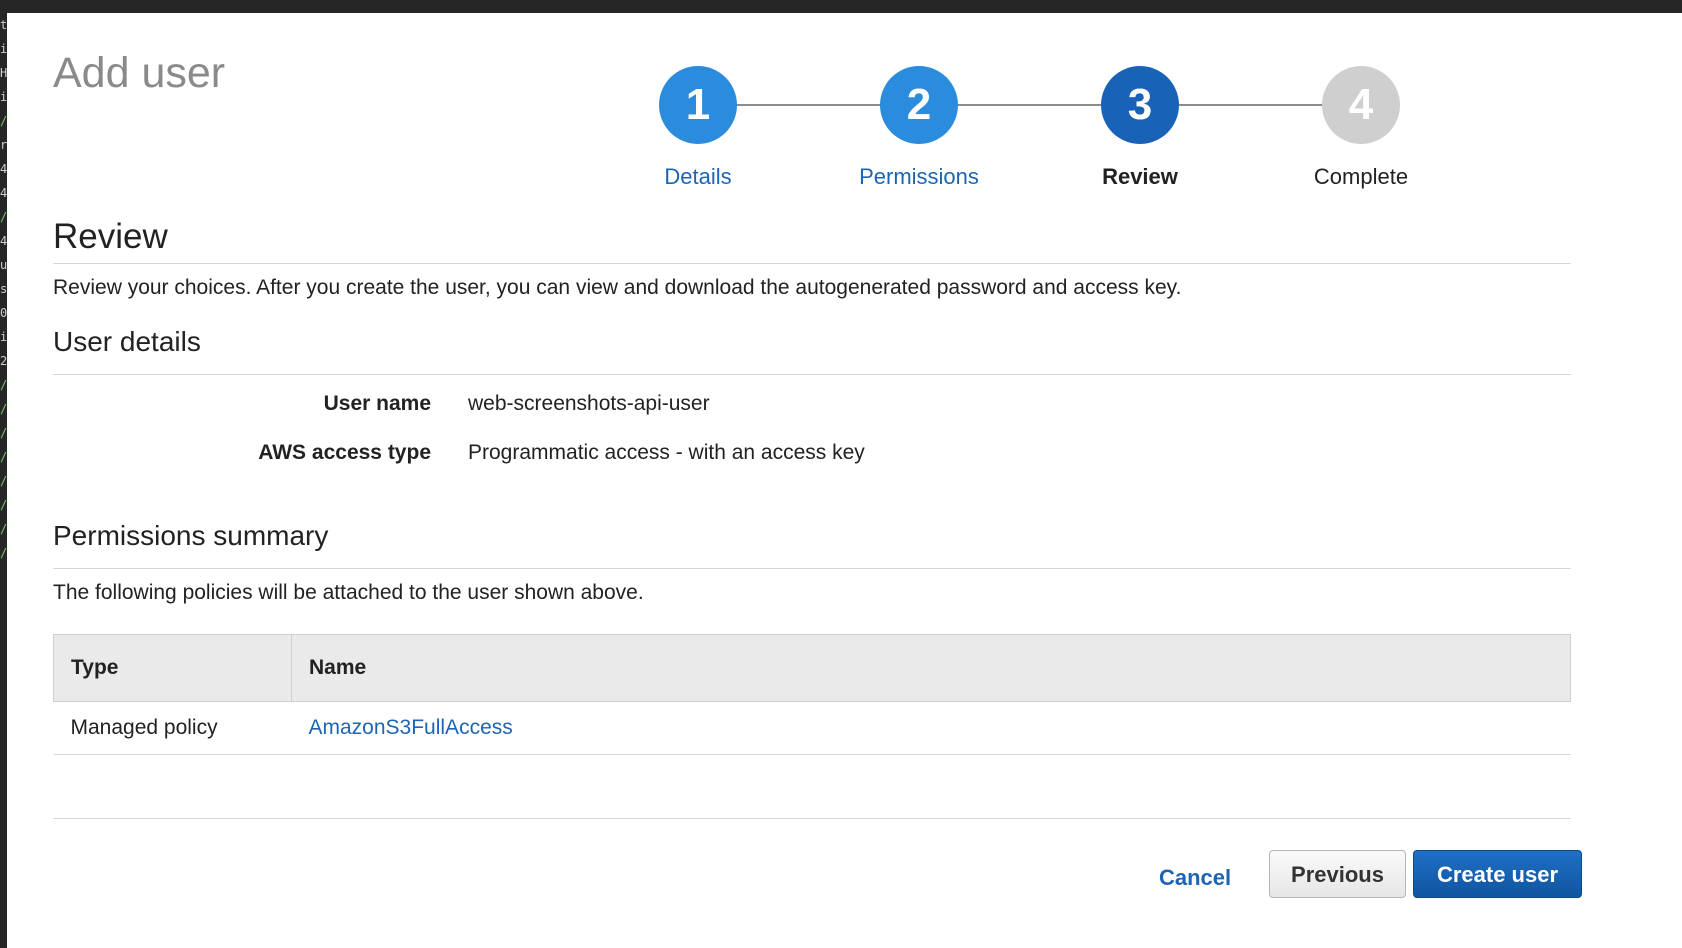 The image size is (1682, 948). What do you see at coordinates (919, 105) in the screenshot?
I see `step-number-badge: 2` at bounding box center [919, 105].